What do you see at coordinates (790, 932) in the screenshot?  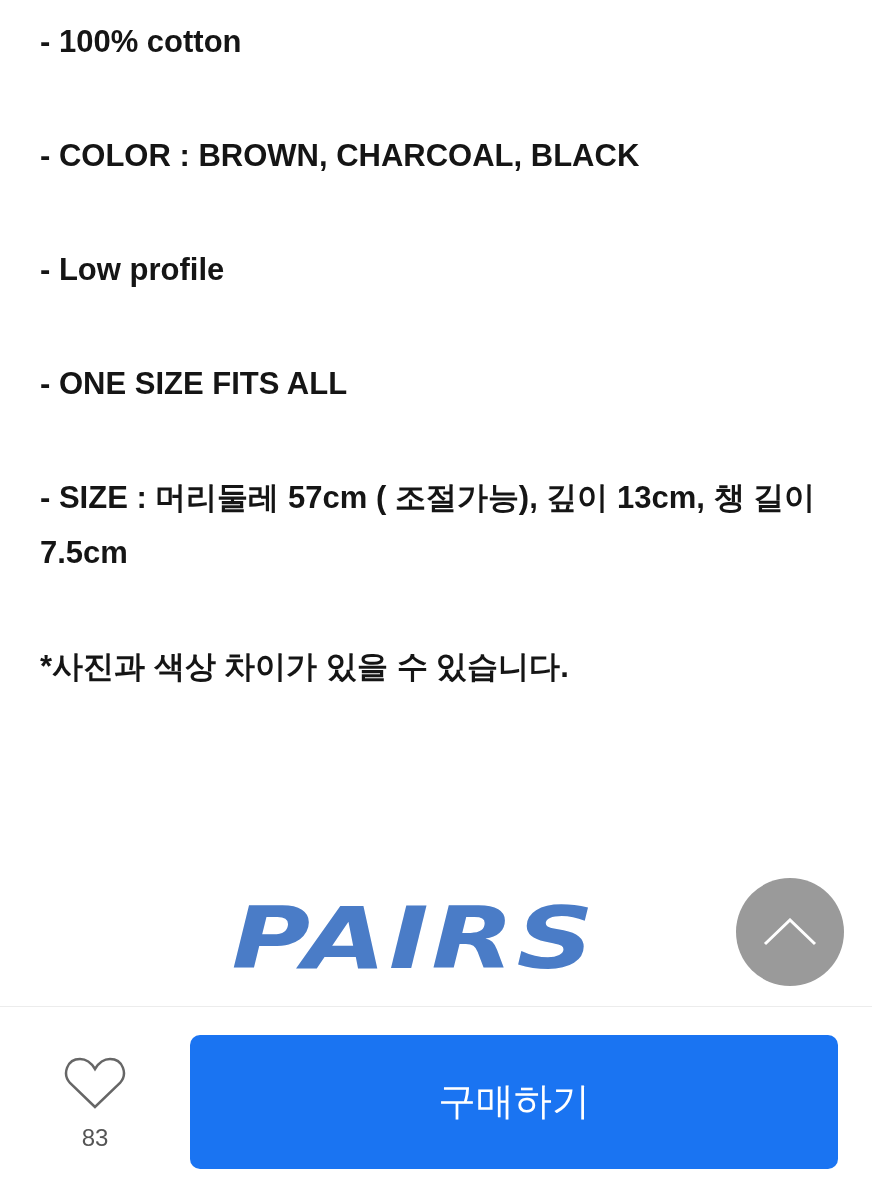 I see `chevron-up-icon` at bounding box center [790, 932].